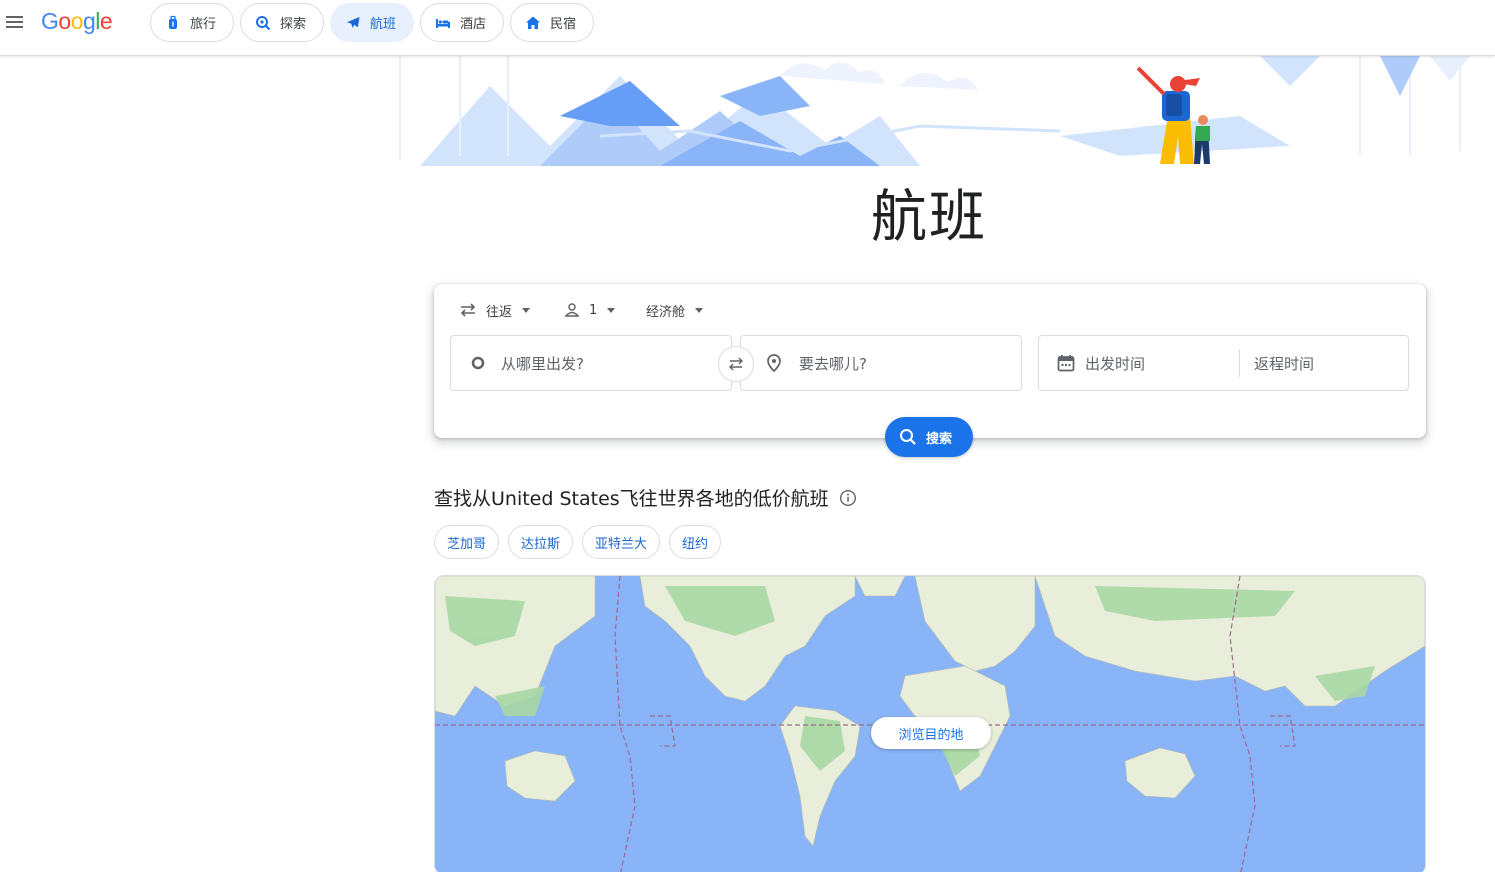  What do you see at coordinates (443, 23) in the screenshot?
I see `bed-icon` at bounding box center [443, 23].